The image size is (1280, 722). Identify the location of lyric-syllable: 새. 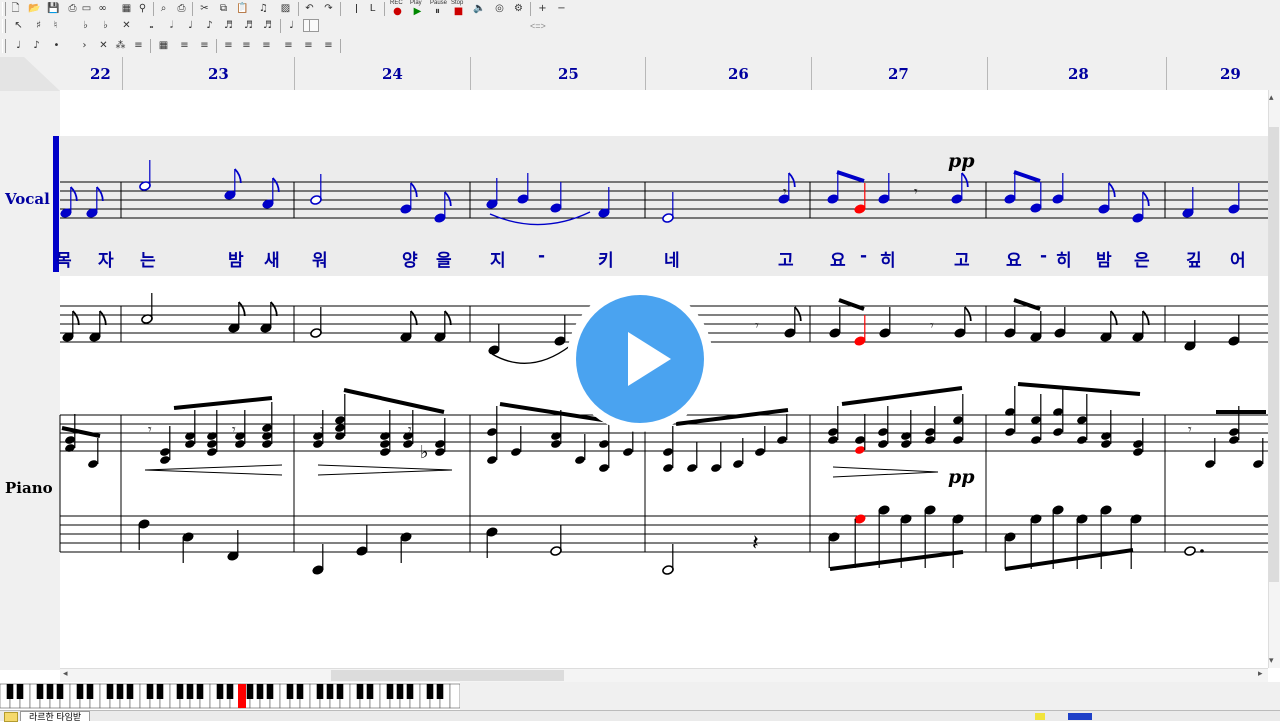
(272, 258).